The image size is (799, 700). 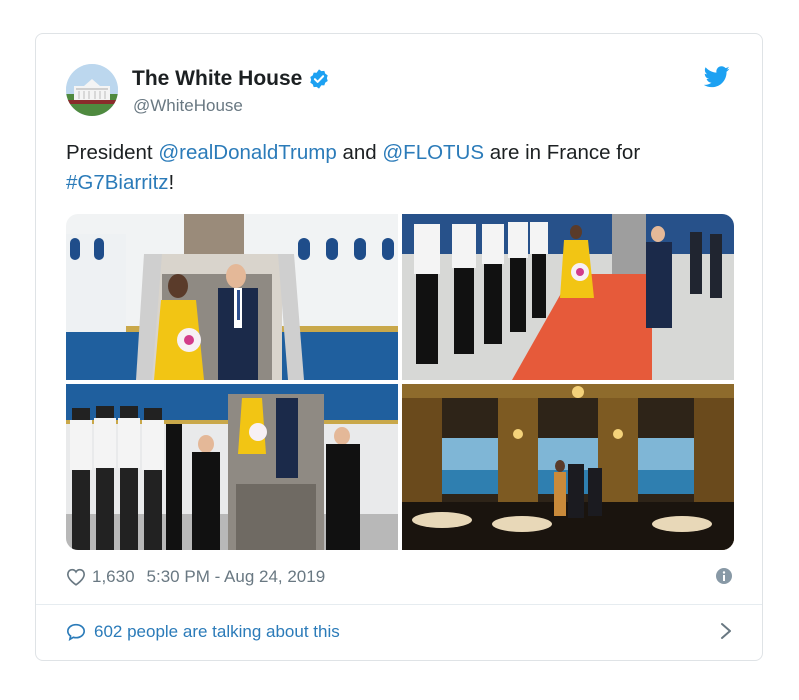 What do you see at coordinates (562, 152) in the screenshot?
I see `tweet-text-mid2: are in France for` at bounding box center [562, 152].